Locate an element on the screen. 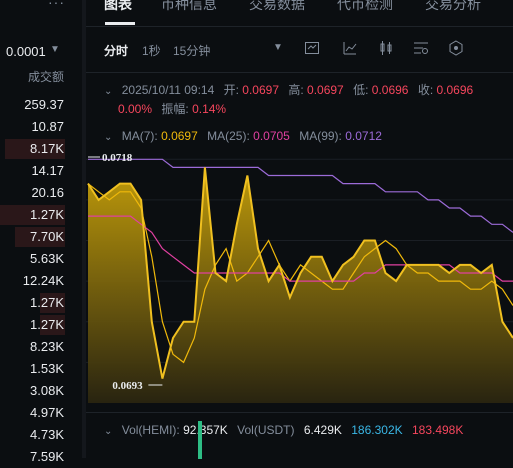 The height and width of the screenshot is (468, 513). hexagon-icon is located at coordinates (456, 48).